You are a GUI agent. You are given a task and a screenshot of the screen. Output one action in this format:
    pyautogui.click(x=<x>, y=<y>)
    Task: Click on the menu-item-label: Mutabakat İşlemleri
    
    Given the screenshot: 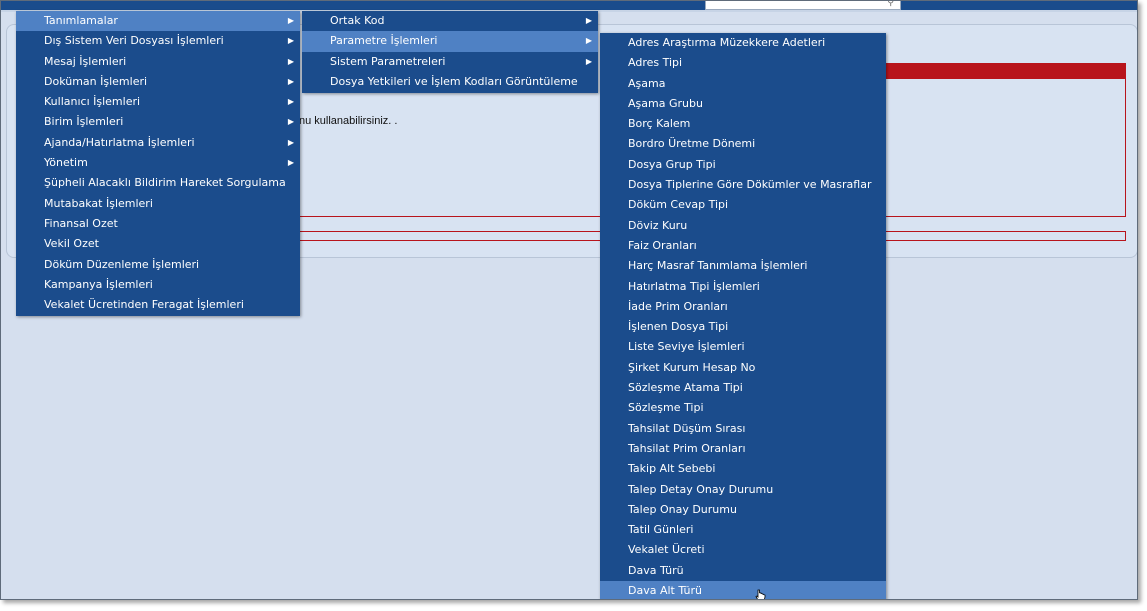 What is the action you would take?
    pyautogui.click(x=98, y=203)
    